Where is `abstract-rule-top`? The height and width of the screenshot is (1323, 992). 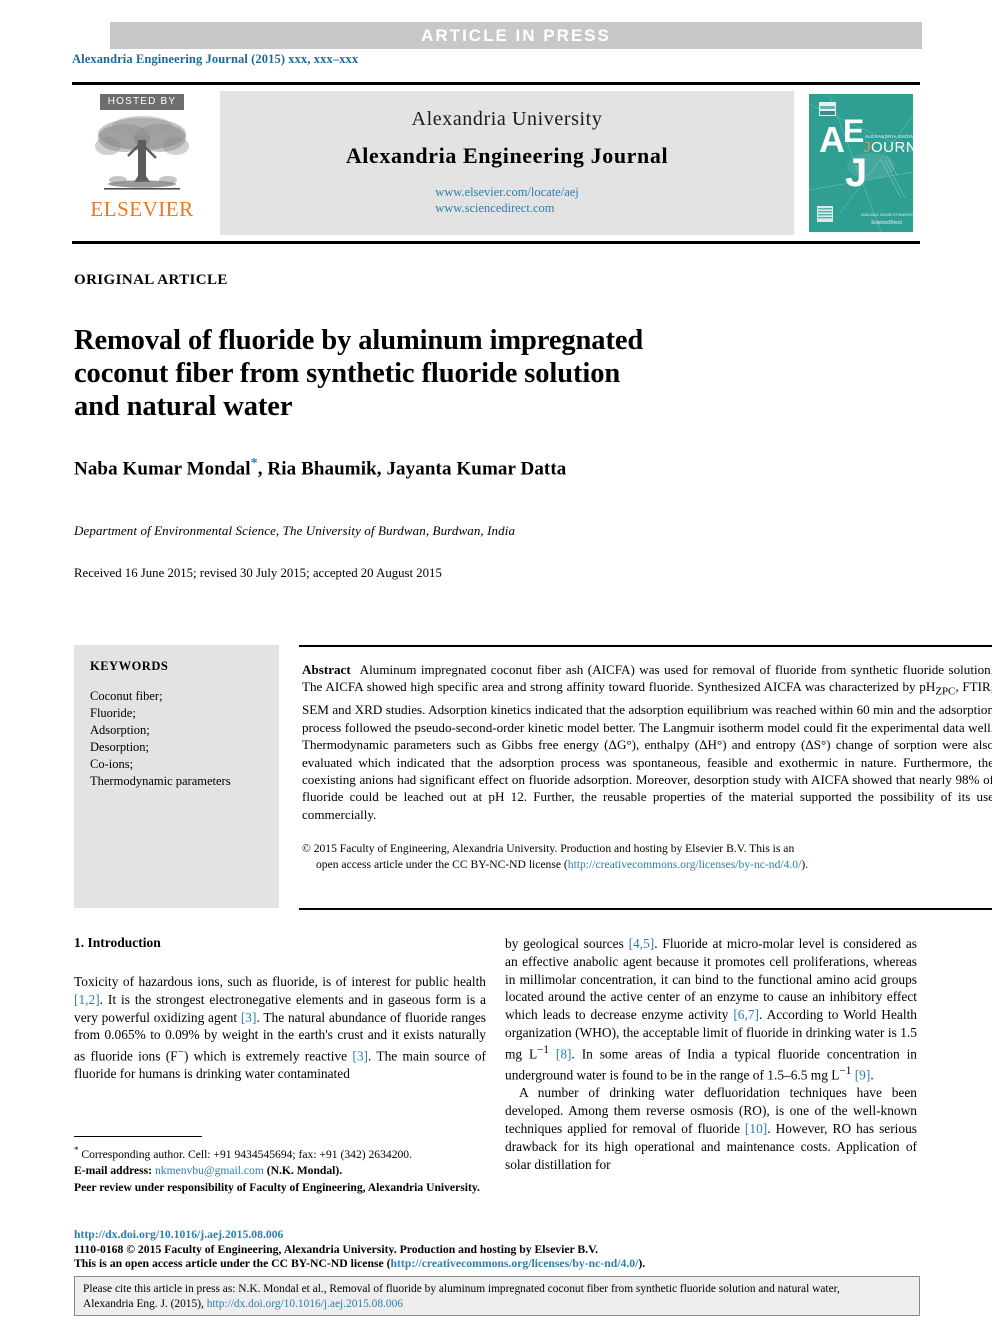
abstract-rule-top is located at coordinates (645, 646).